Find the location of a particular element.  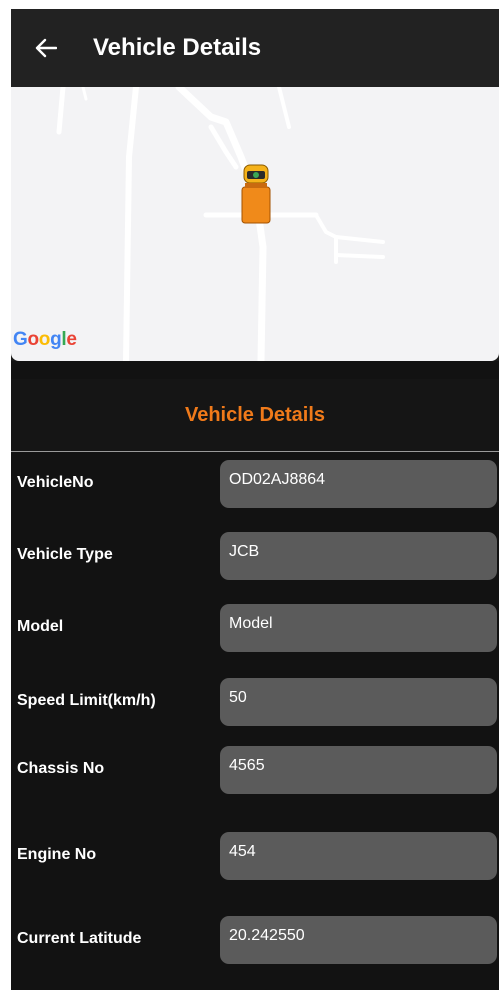

google-letter: g is located at coordinates (56, 339).